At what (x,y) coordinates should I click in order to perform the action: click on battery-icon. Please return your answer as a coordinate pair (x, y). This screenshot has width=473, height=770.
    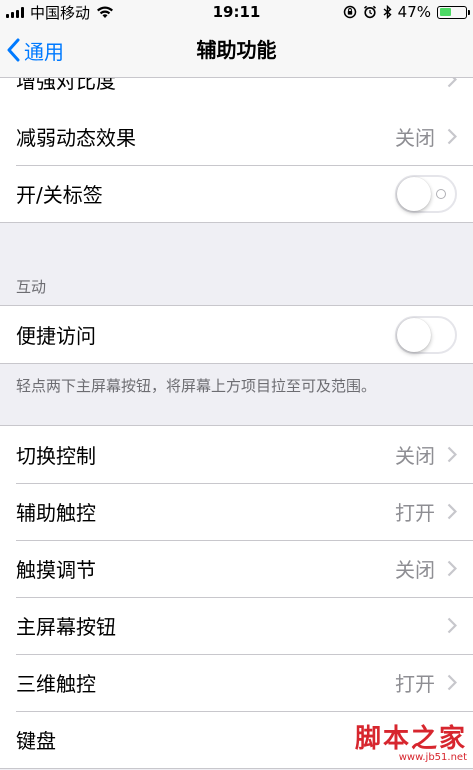
    Looking at the image, I should click on (453, 12).